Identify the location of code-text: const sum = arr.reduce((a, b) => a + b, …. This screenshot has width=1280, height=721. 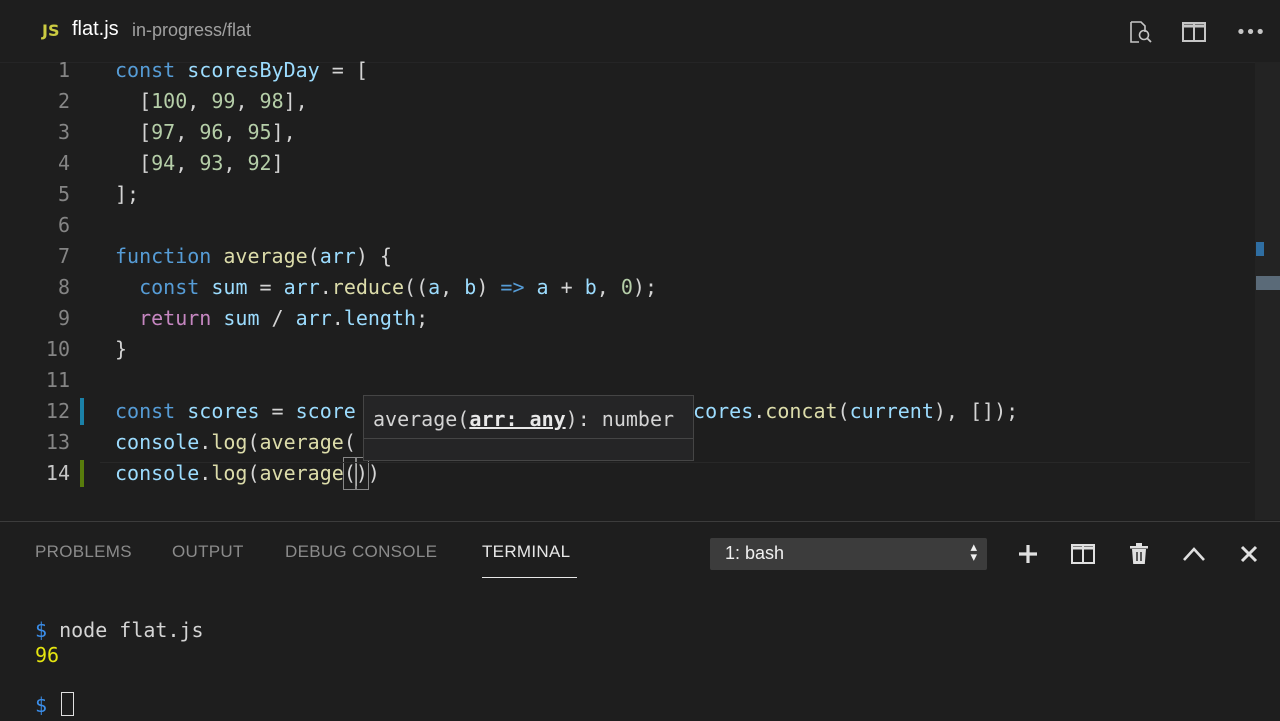
(386, 287).